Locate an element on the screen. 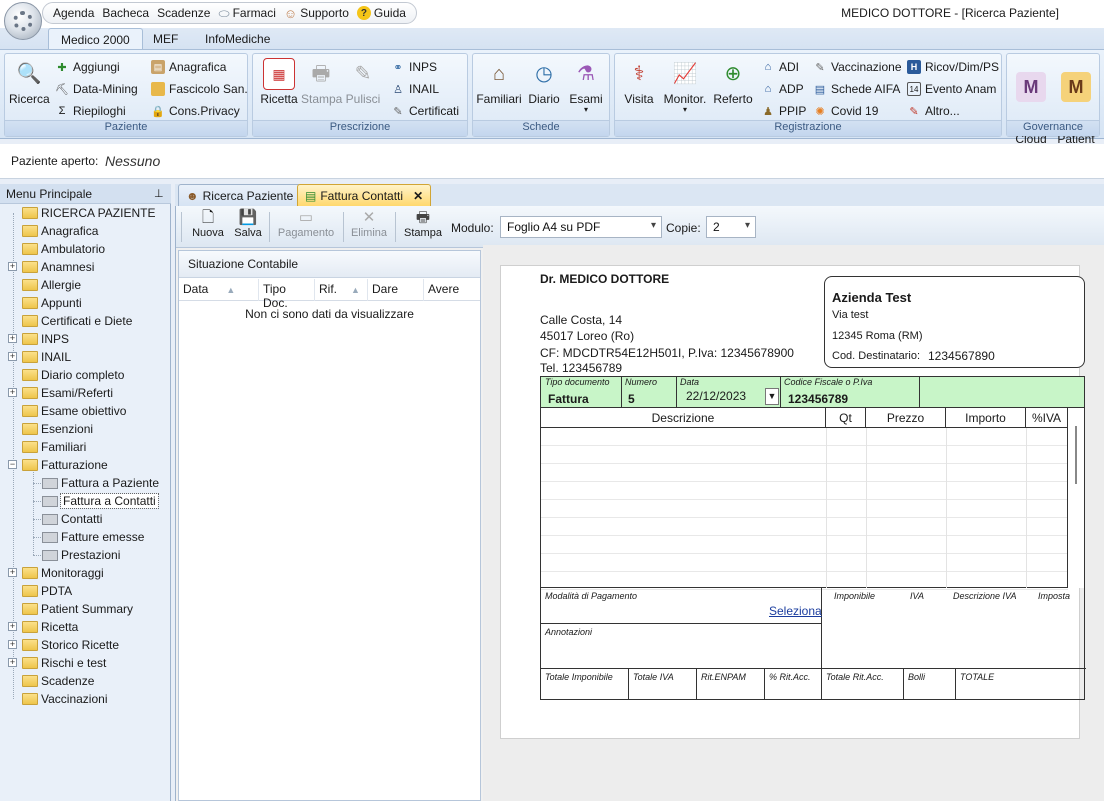 This screenshot has height=801, width=1104. collapse-icon: − is located at coordinates (12, 464).